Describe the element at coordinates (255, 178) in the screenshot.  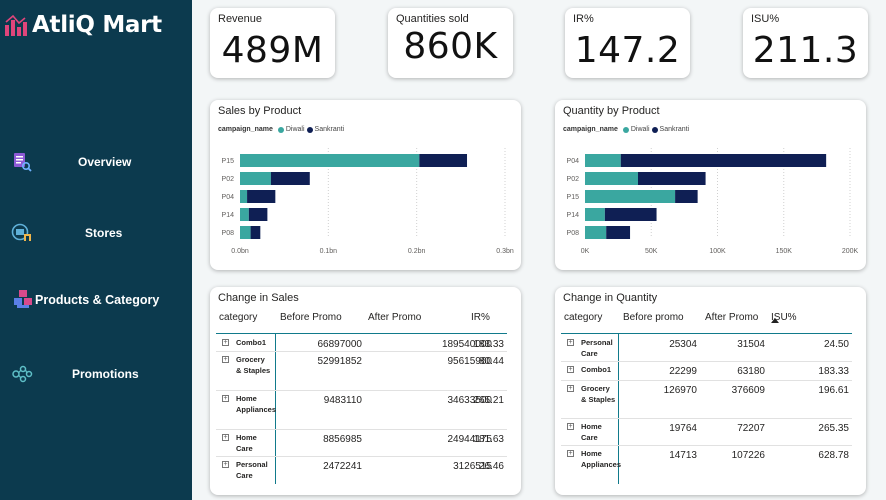
I see `bar-p02-diwali` at that location.